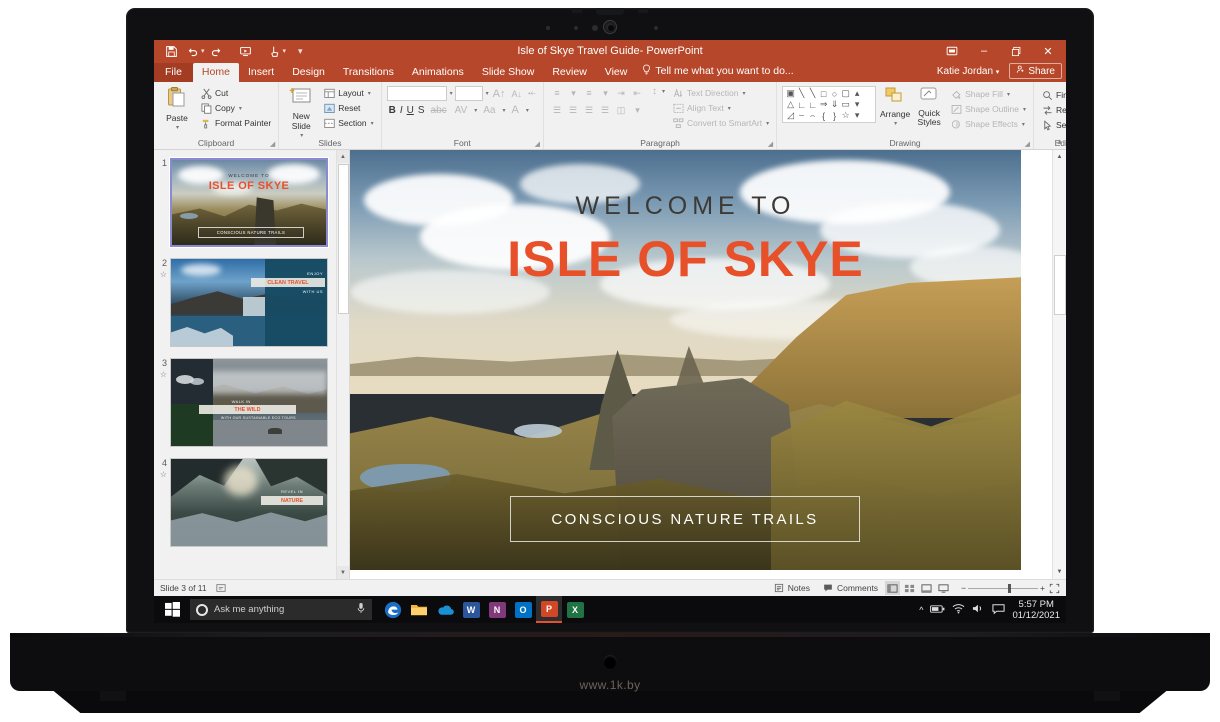 The width and height of the screenshot is (1220, 722). Describe the element at coordinates (221, 588) in the screenshot. I see `accessibility-icon` at that location.